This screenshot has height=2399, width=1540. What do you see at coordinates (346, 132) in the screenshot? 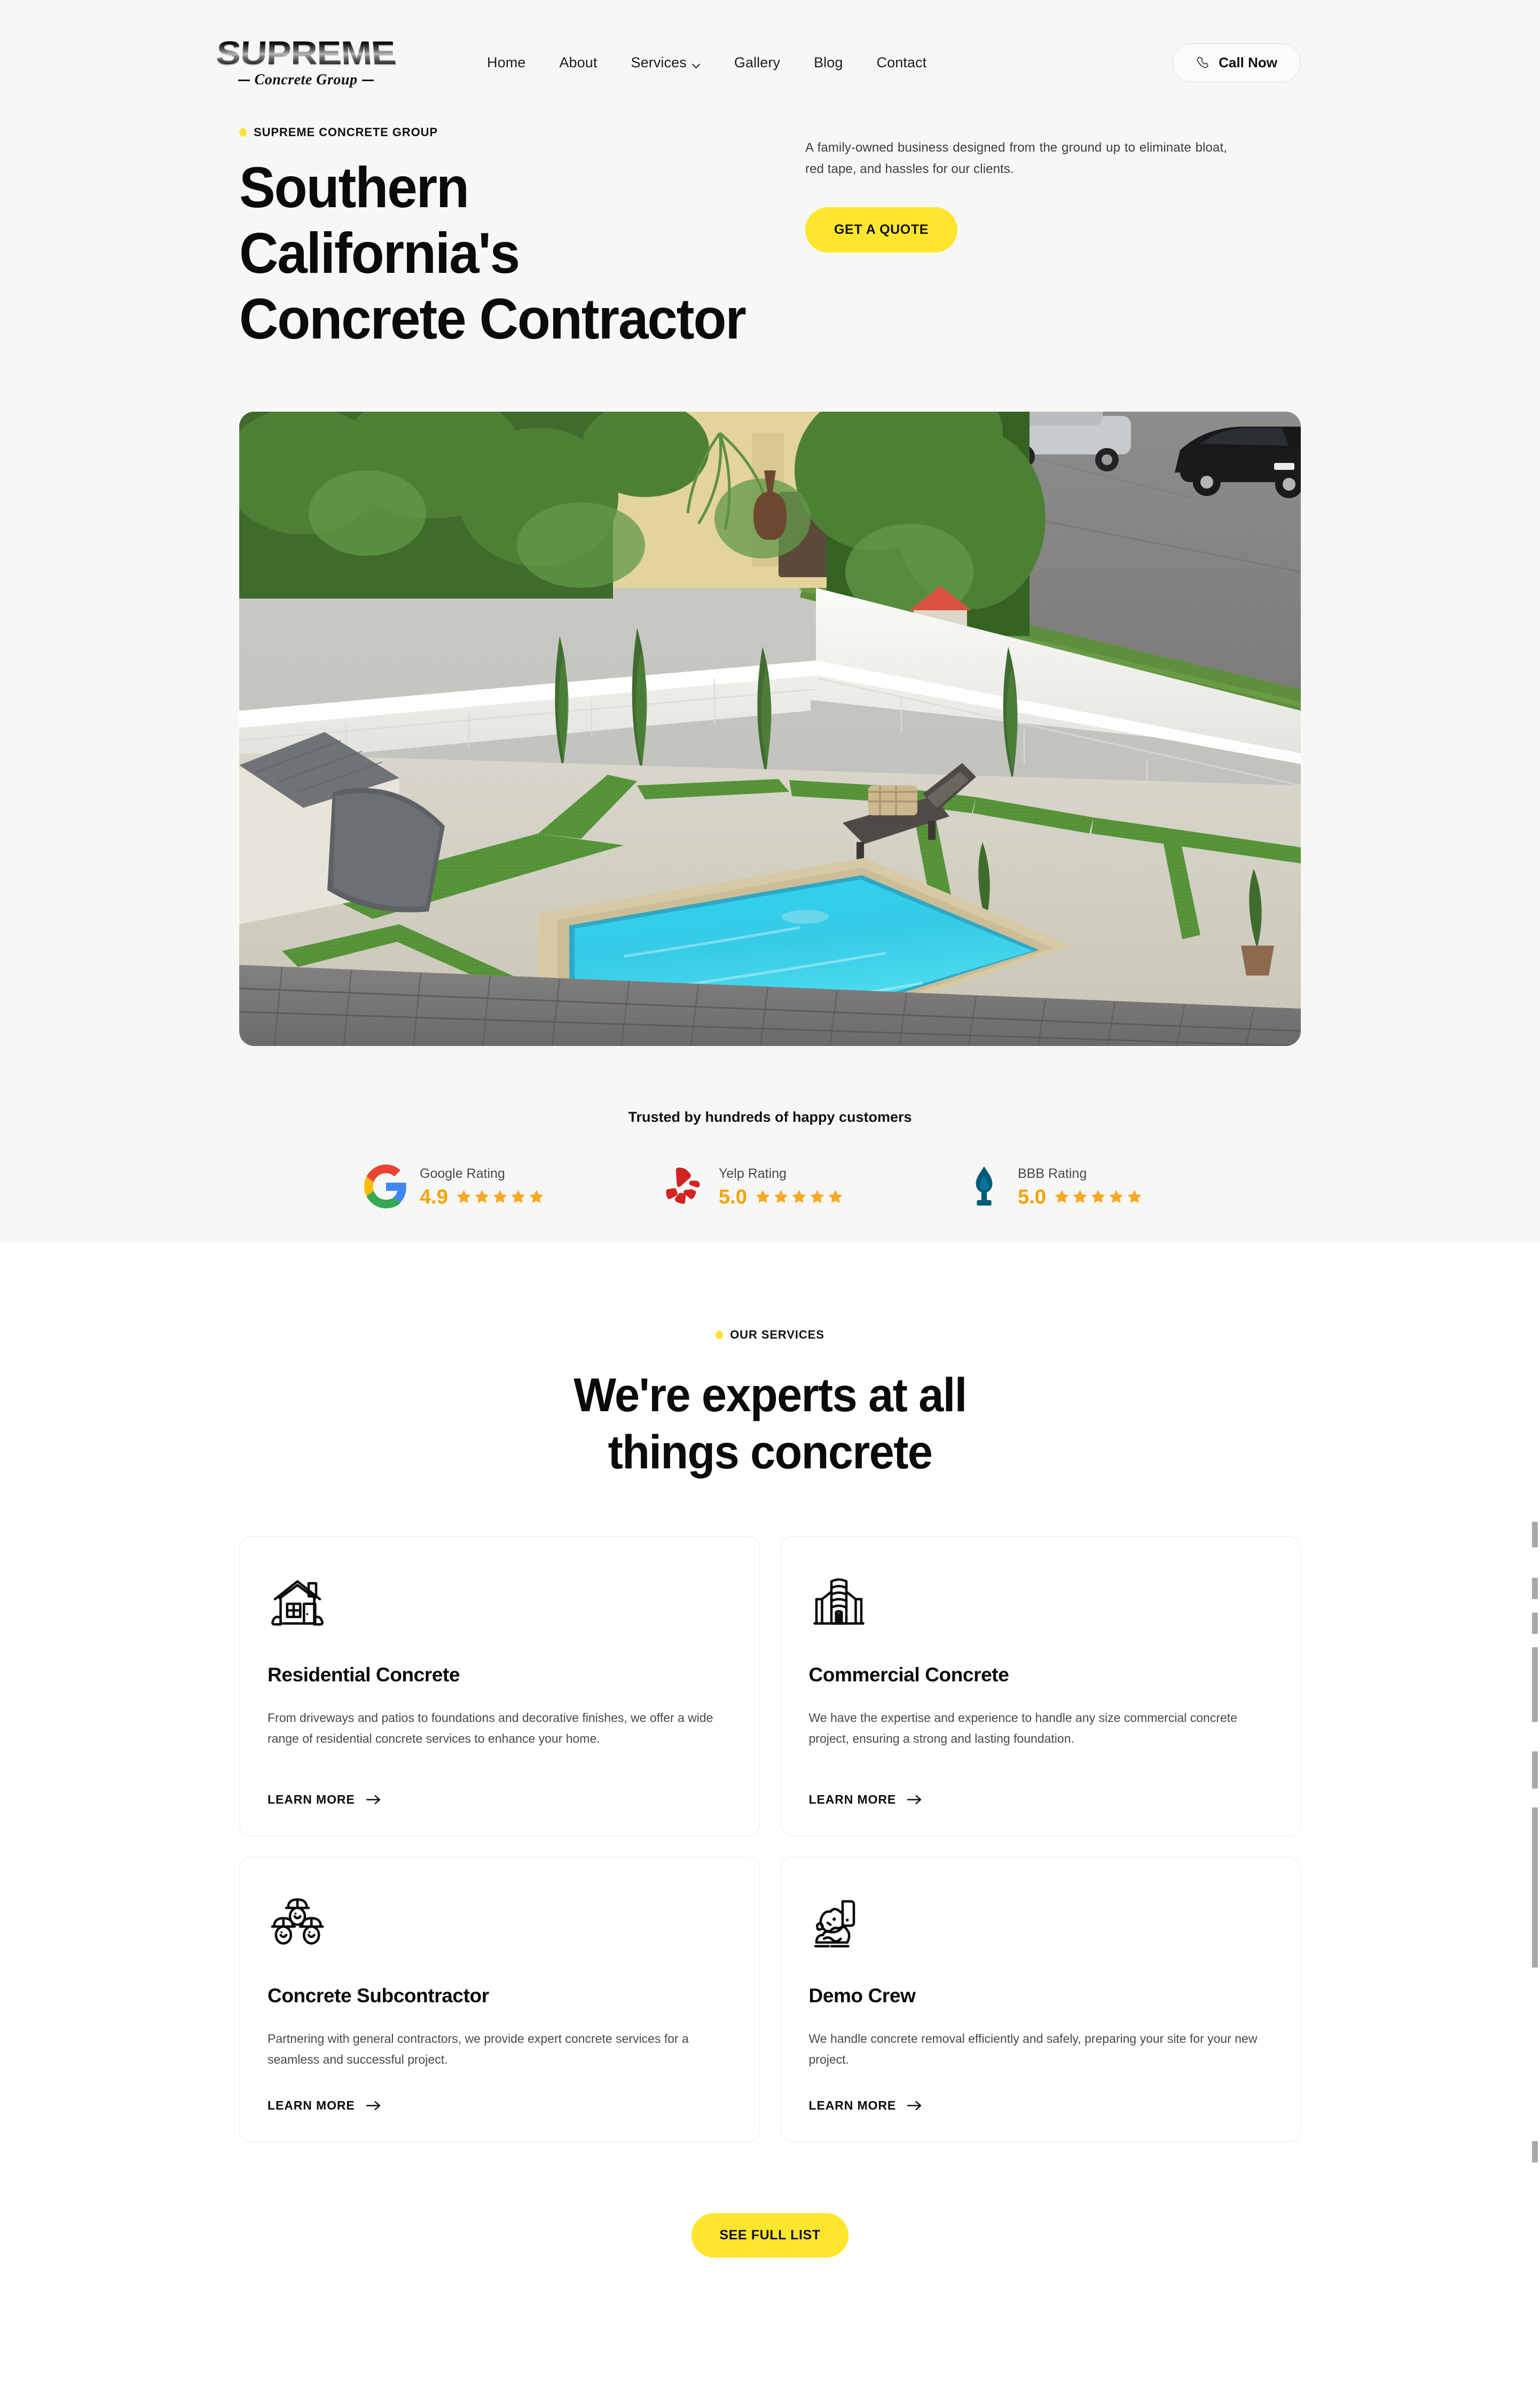
I see `hero-eyebrow-label: SUPREME CONCRETE GROUP` at bounding box center [346, 132].